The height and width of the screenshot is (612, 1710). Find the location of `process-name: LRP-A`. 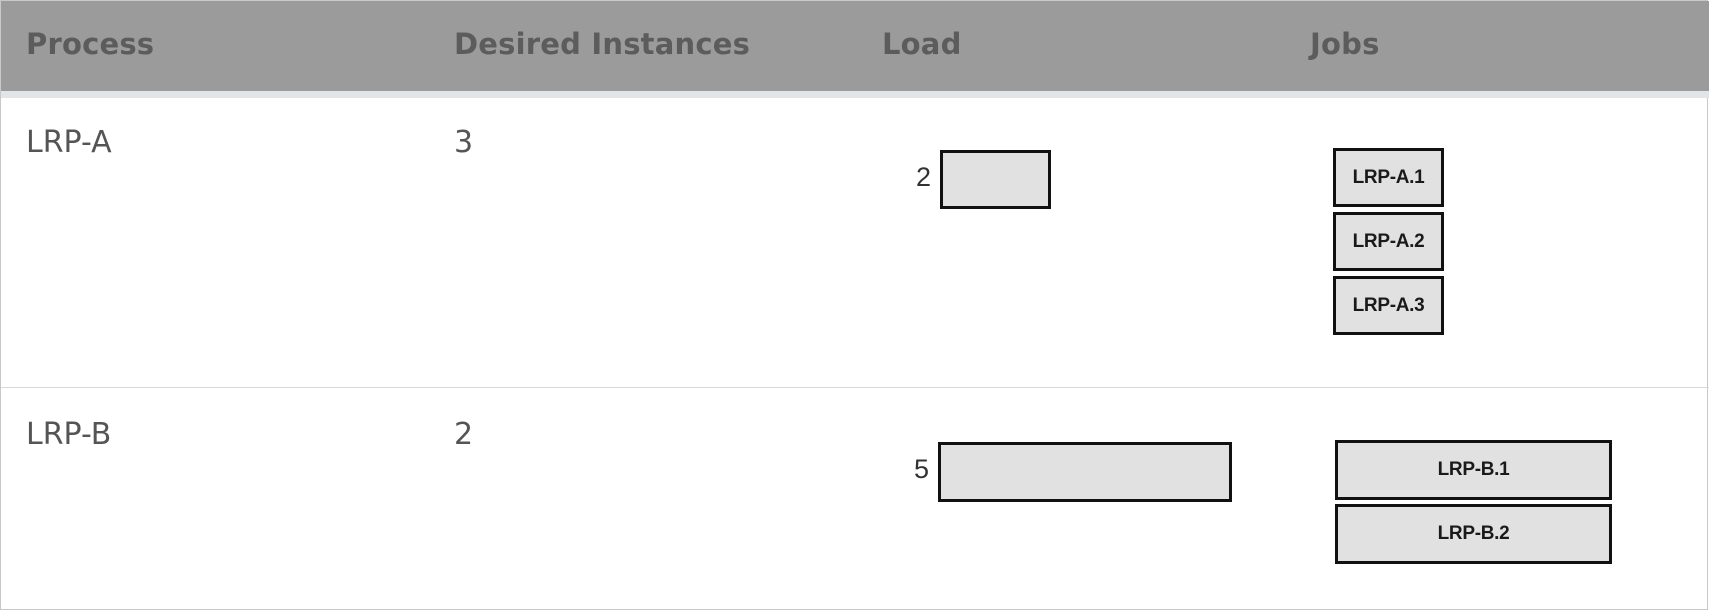

process-name: LRP-A is located at coordinates (69, 142).